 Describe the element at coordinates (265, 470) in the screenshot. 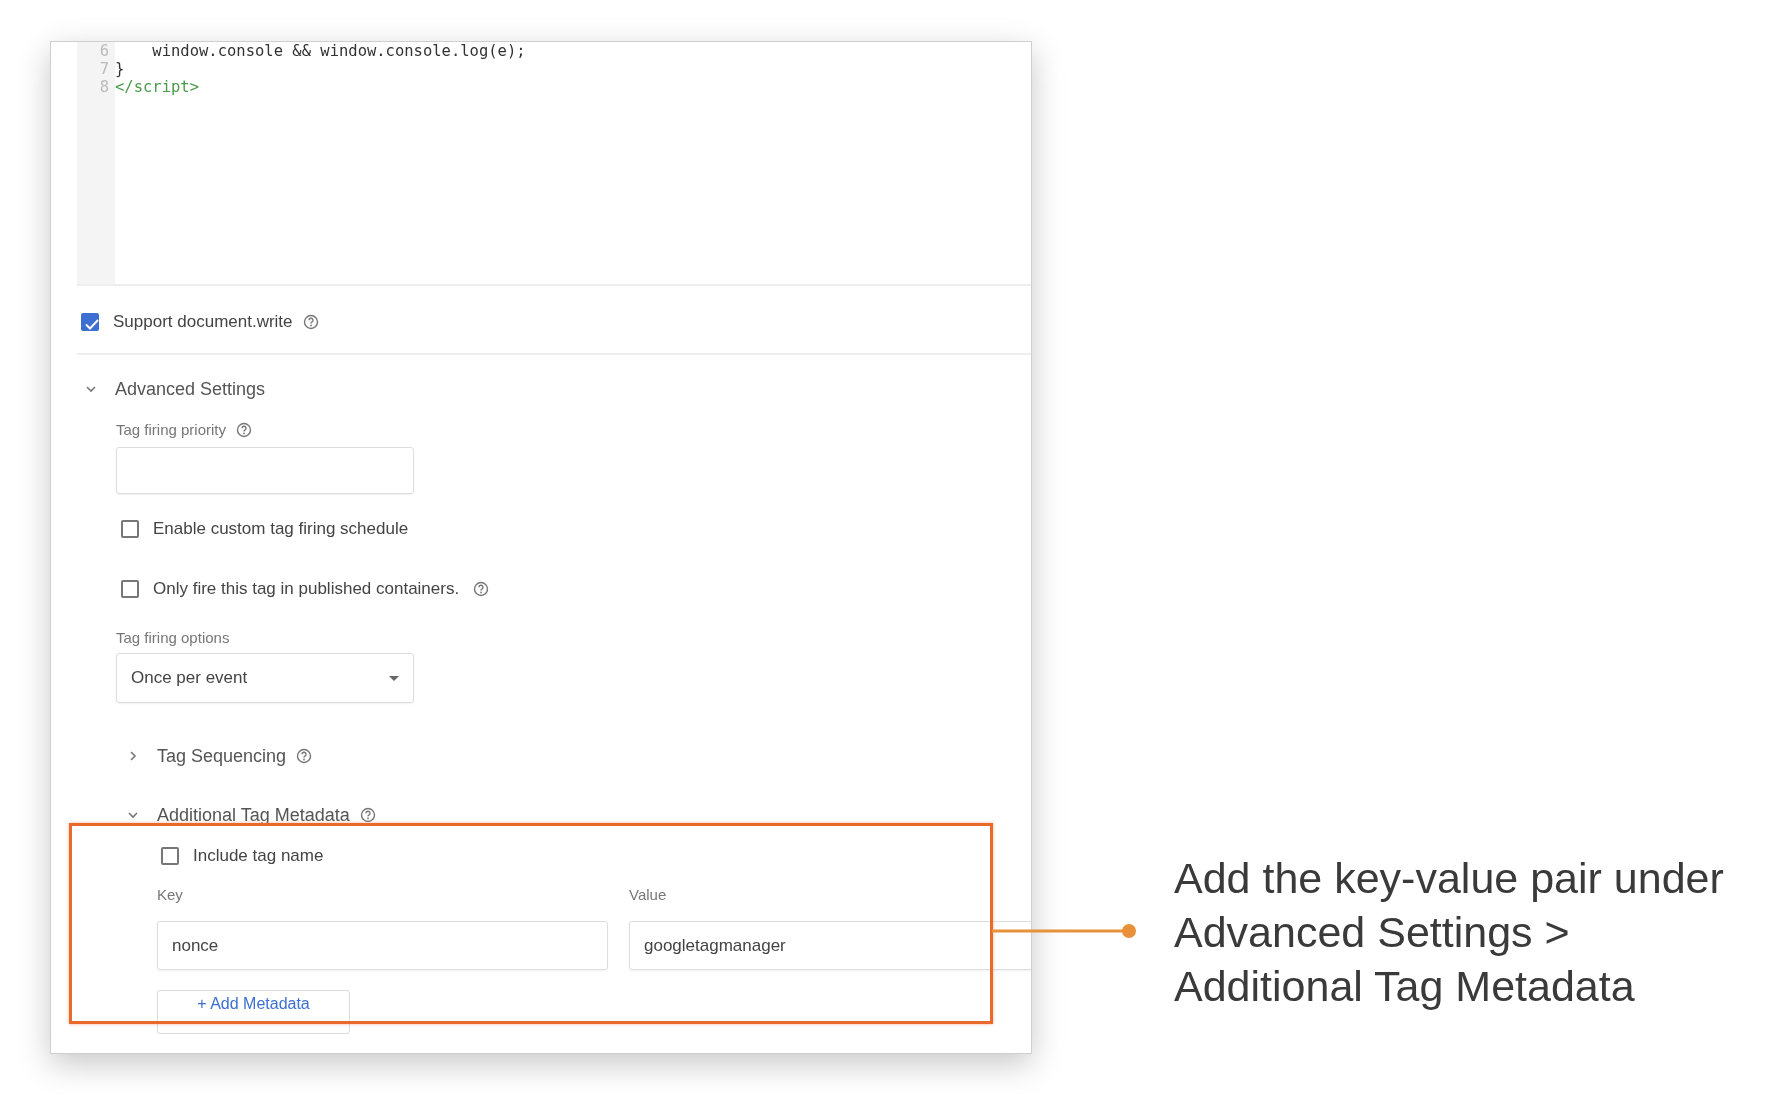

I see `input-field` at that location.